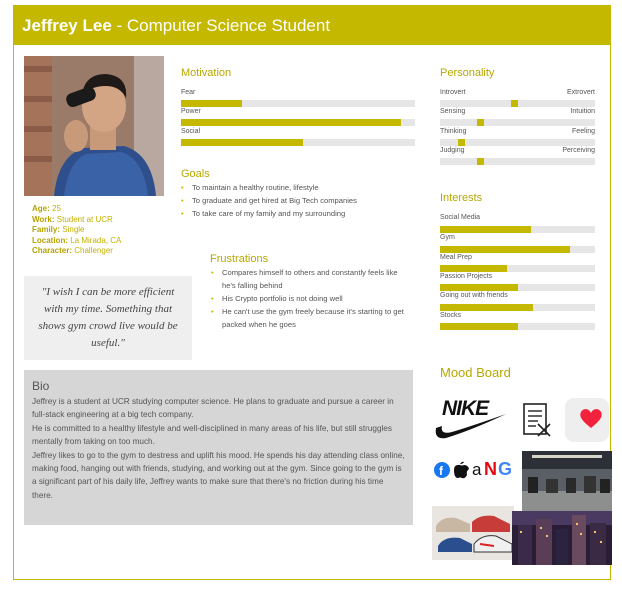 The width and height of the screenshot is (622, 590). Describe the element at coordinates (475, 372) in the screenshot. I see `mood-board-title: Mood Board` at that location.